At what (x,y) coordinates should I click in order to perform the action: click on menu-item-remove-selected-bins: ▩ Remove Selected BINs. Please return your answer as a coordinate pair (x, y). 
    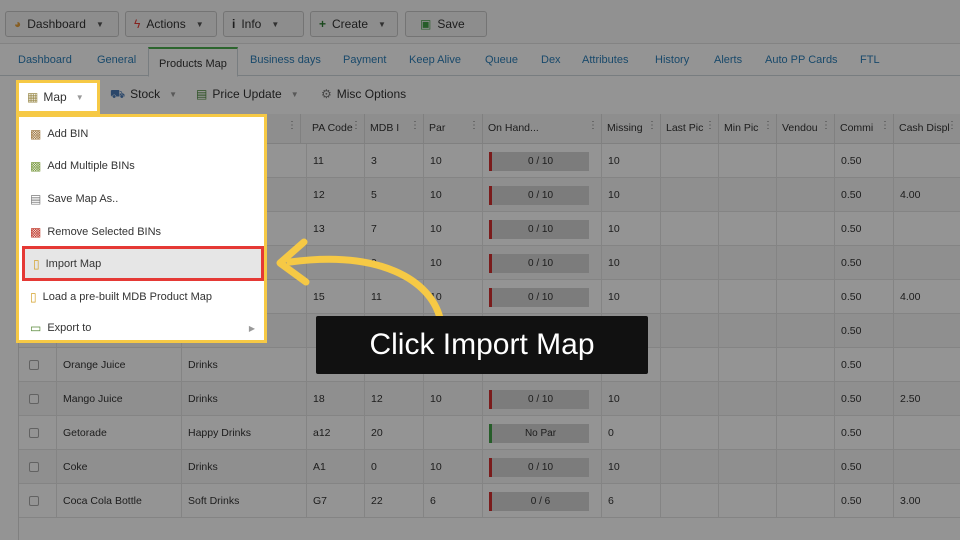
    Looking at the image, I should click on (141, 232).